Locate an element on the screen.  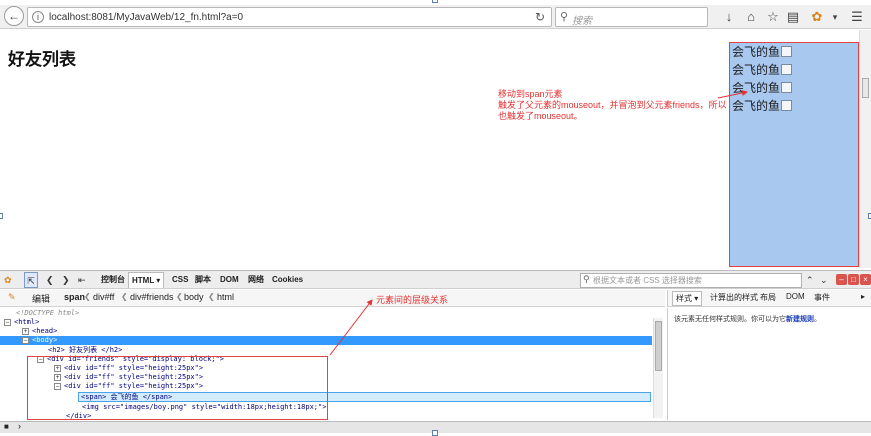
code-line-body: − <body> is located at coordinates (326, 340).